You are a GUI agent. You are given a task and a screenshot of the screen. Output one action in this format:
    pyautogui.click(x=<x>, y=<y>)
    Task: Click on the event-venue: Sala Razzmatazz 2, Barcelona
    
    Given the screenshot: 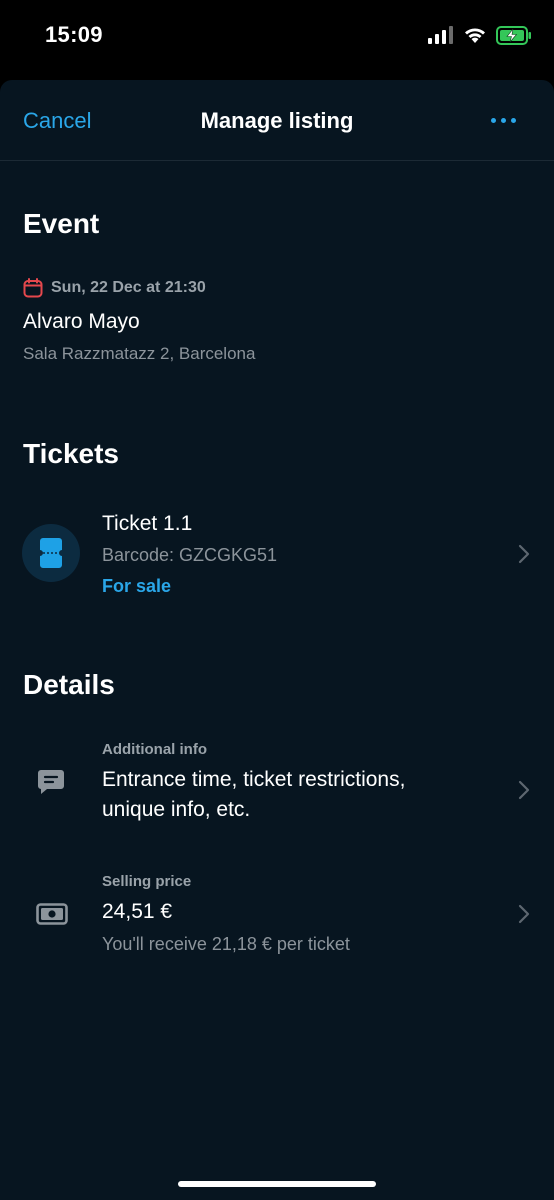 What is the action you would take?
    pyautogui.click(x=139, y=353)
    